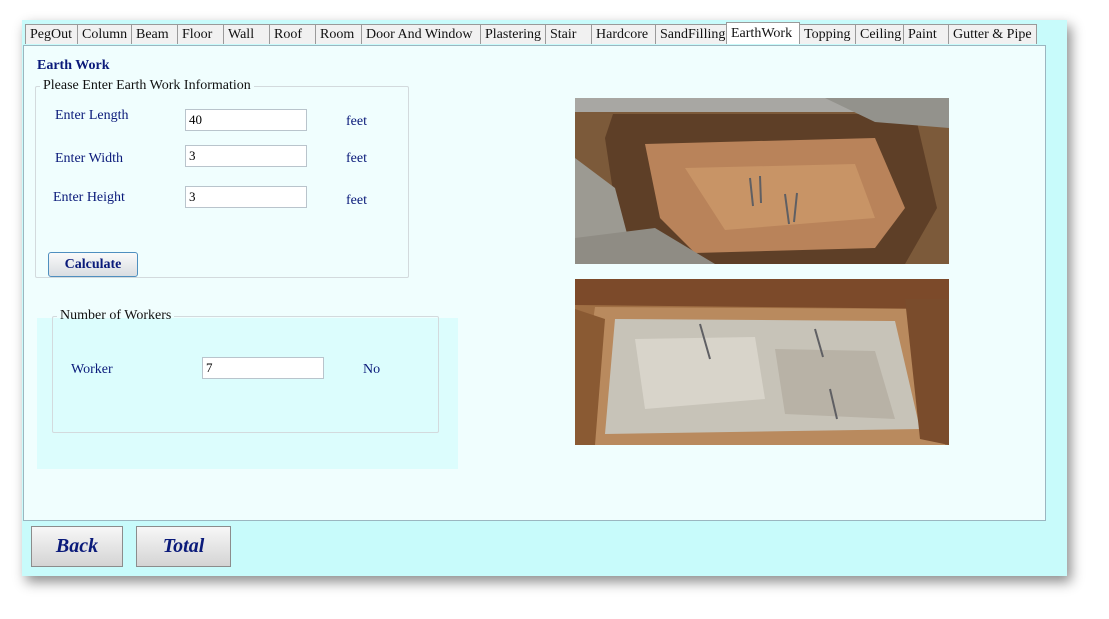 The image size is (1109, 619). Describe the element at coordinates (104, 34) in the screenshot. I see `tab-column: Column` at that location.